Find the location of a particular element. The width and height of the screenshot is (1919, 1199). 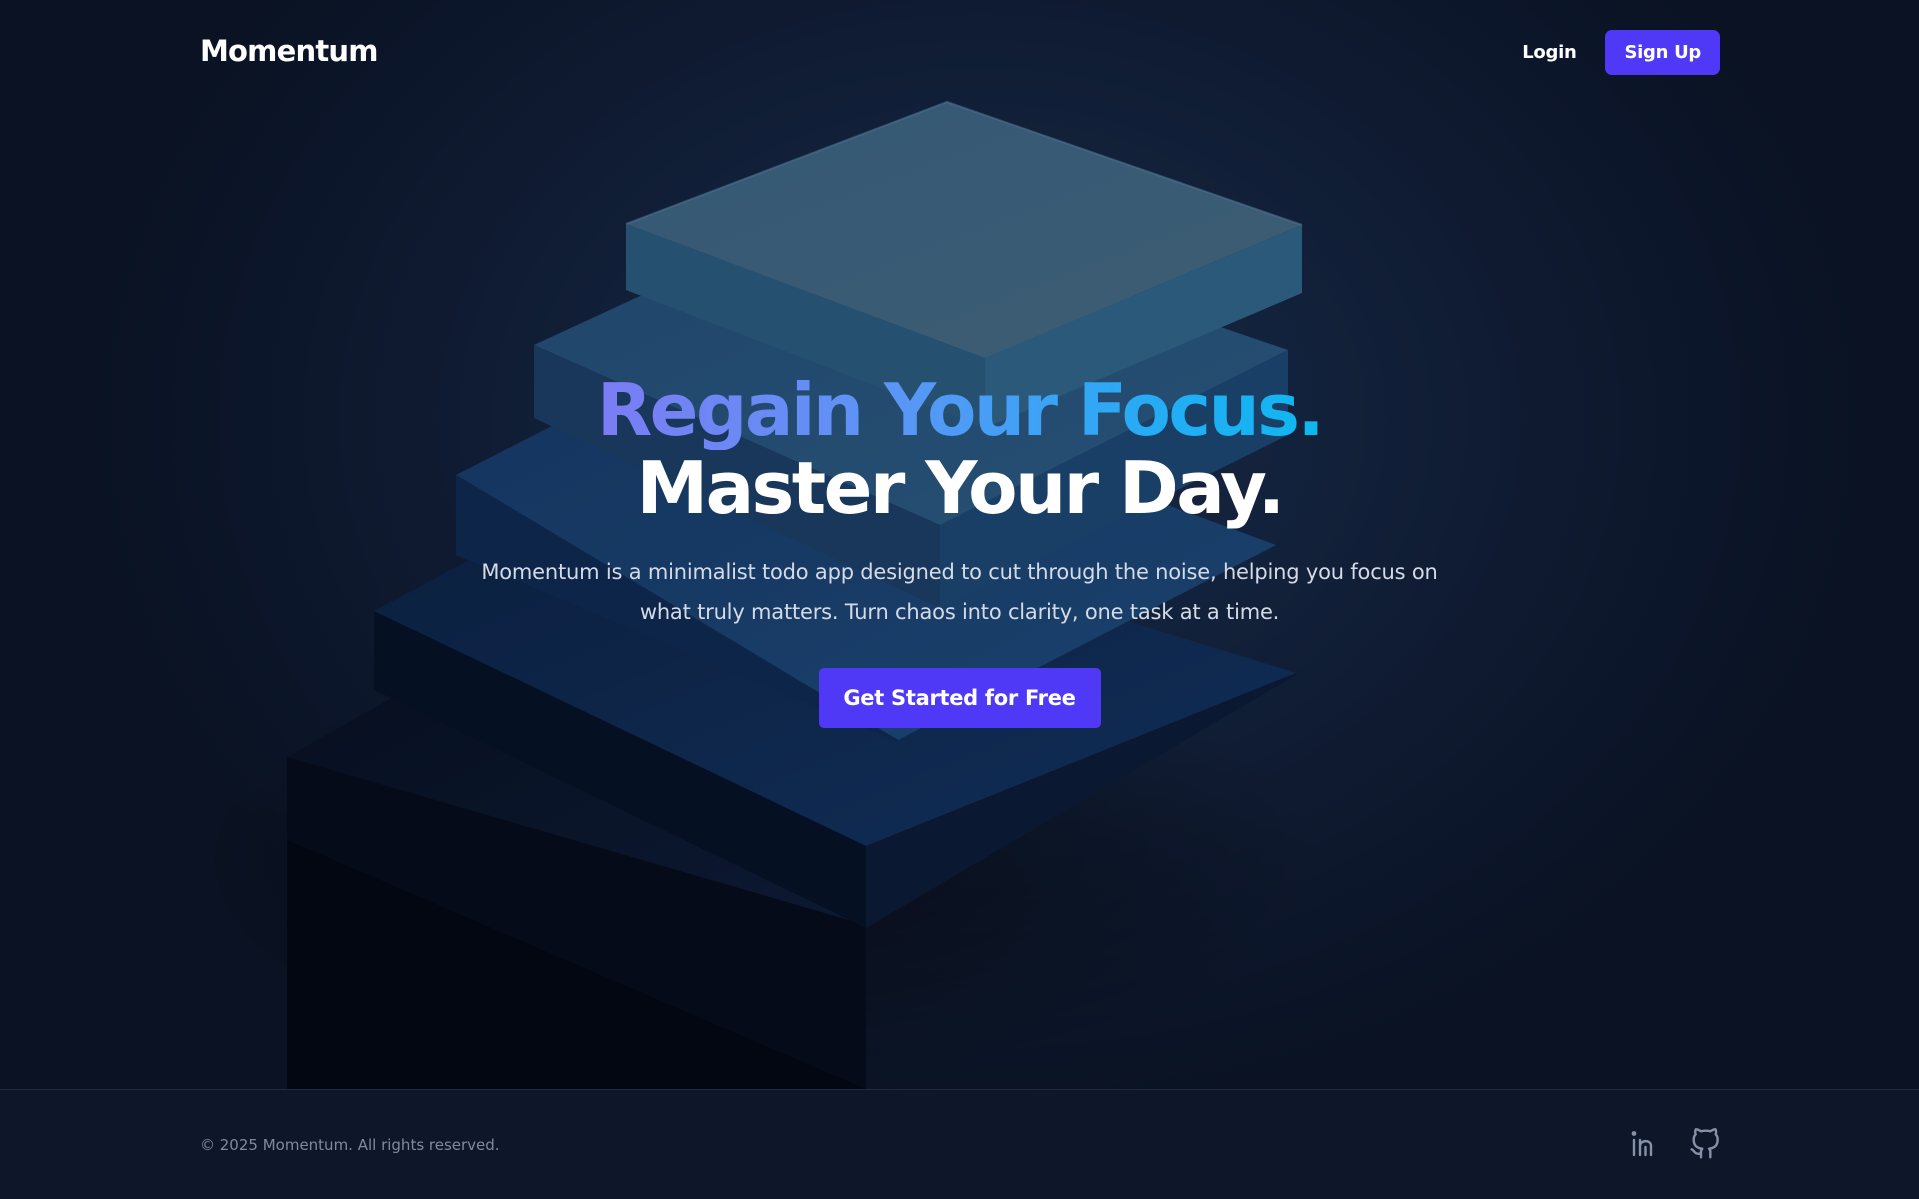

site-footer: © 2025 Momentum. All rights reserved. is located at coordinates (959, 1144).